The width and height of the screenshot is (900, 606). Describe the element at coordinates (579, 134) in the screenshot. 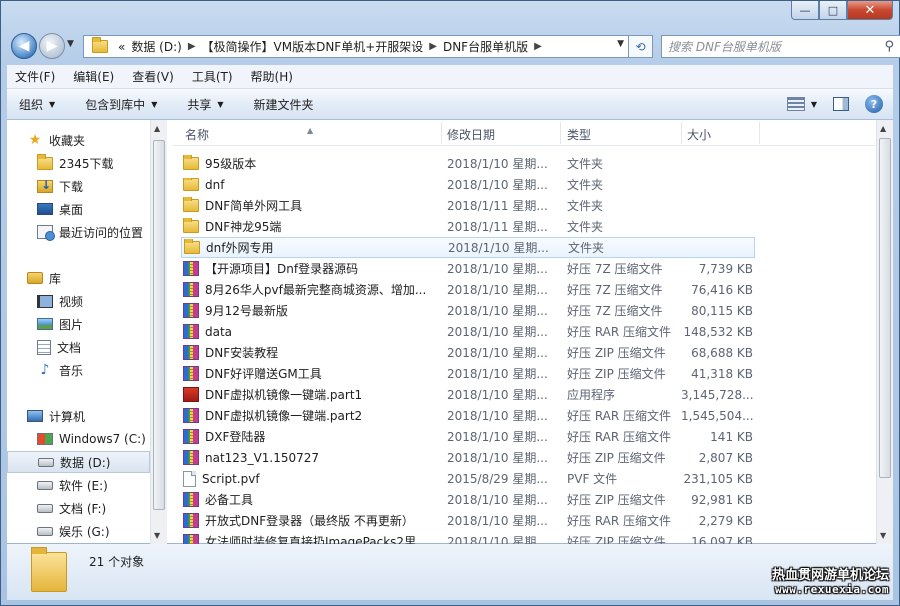

I see `column-header-type: 类型` at that location.